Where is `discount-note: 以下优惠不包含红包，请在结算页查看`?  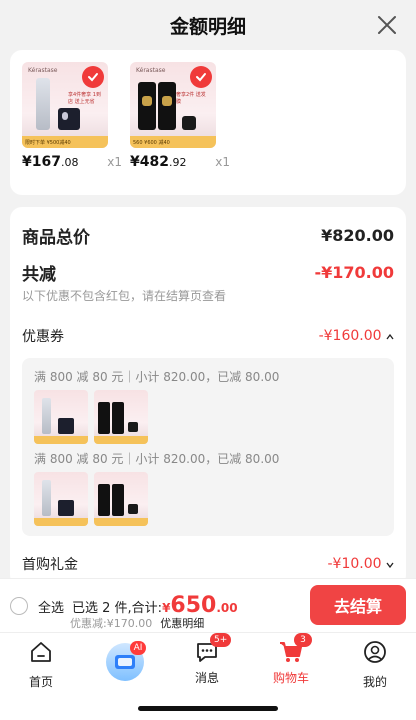 discount-note: 以下优惠不包含红包，请在结算页查看 is located at coordinates (124, 296).